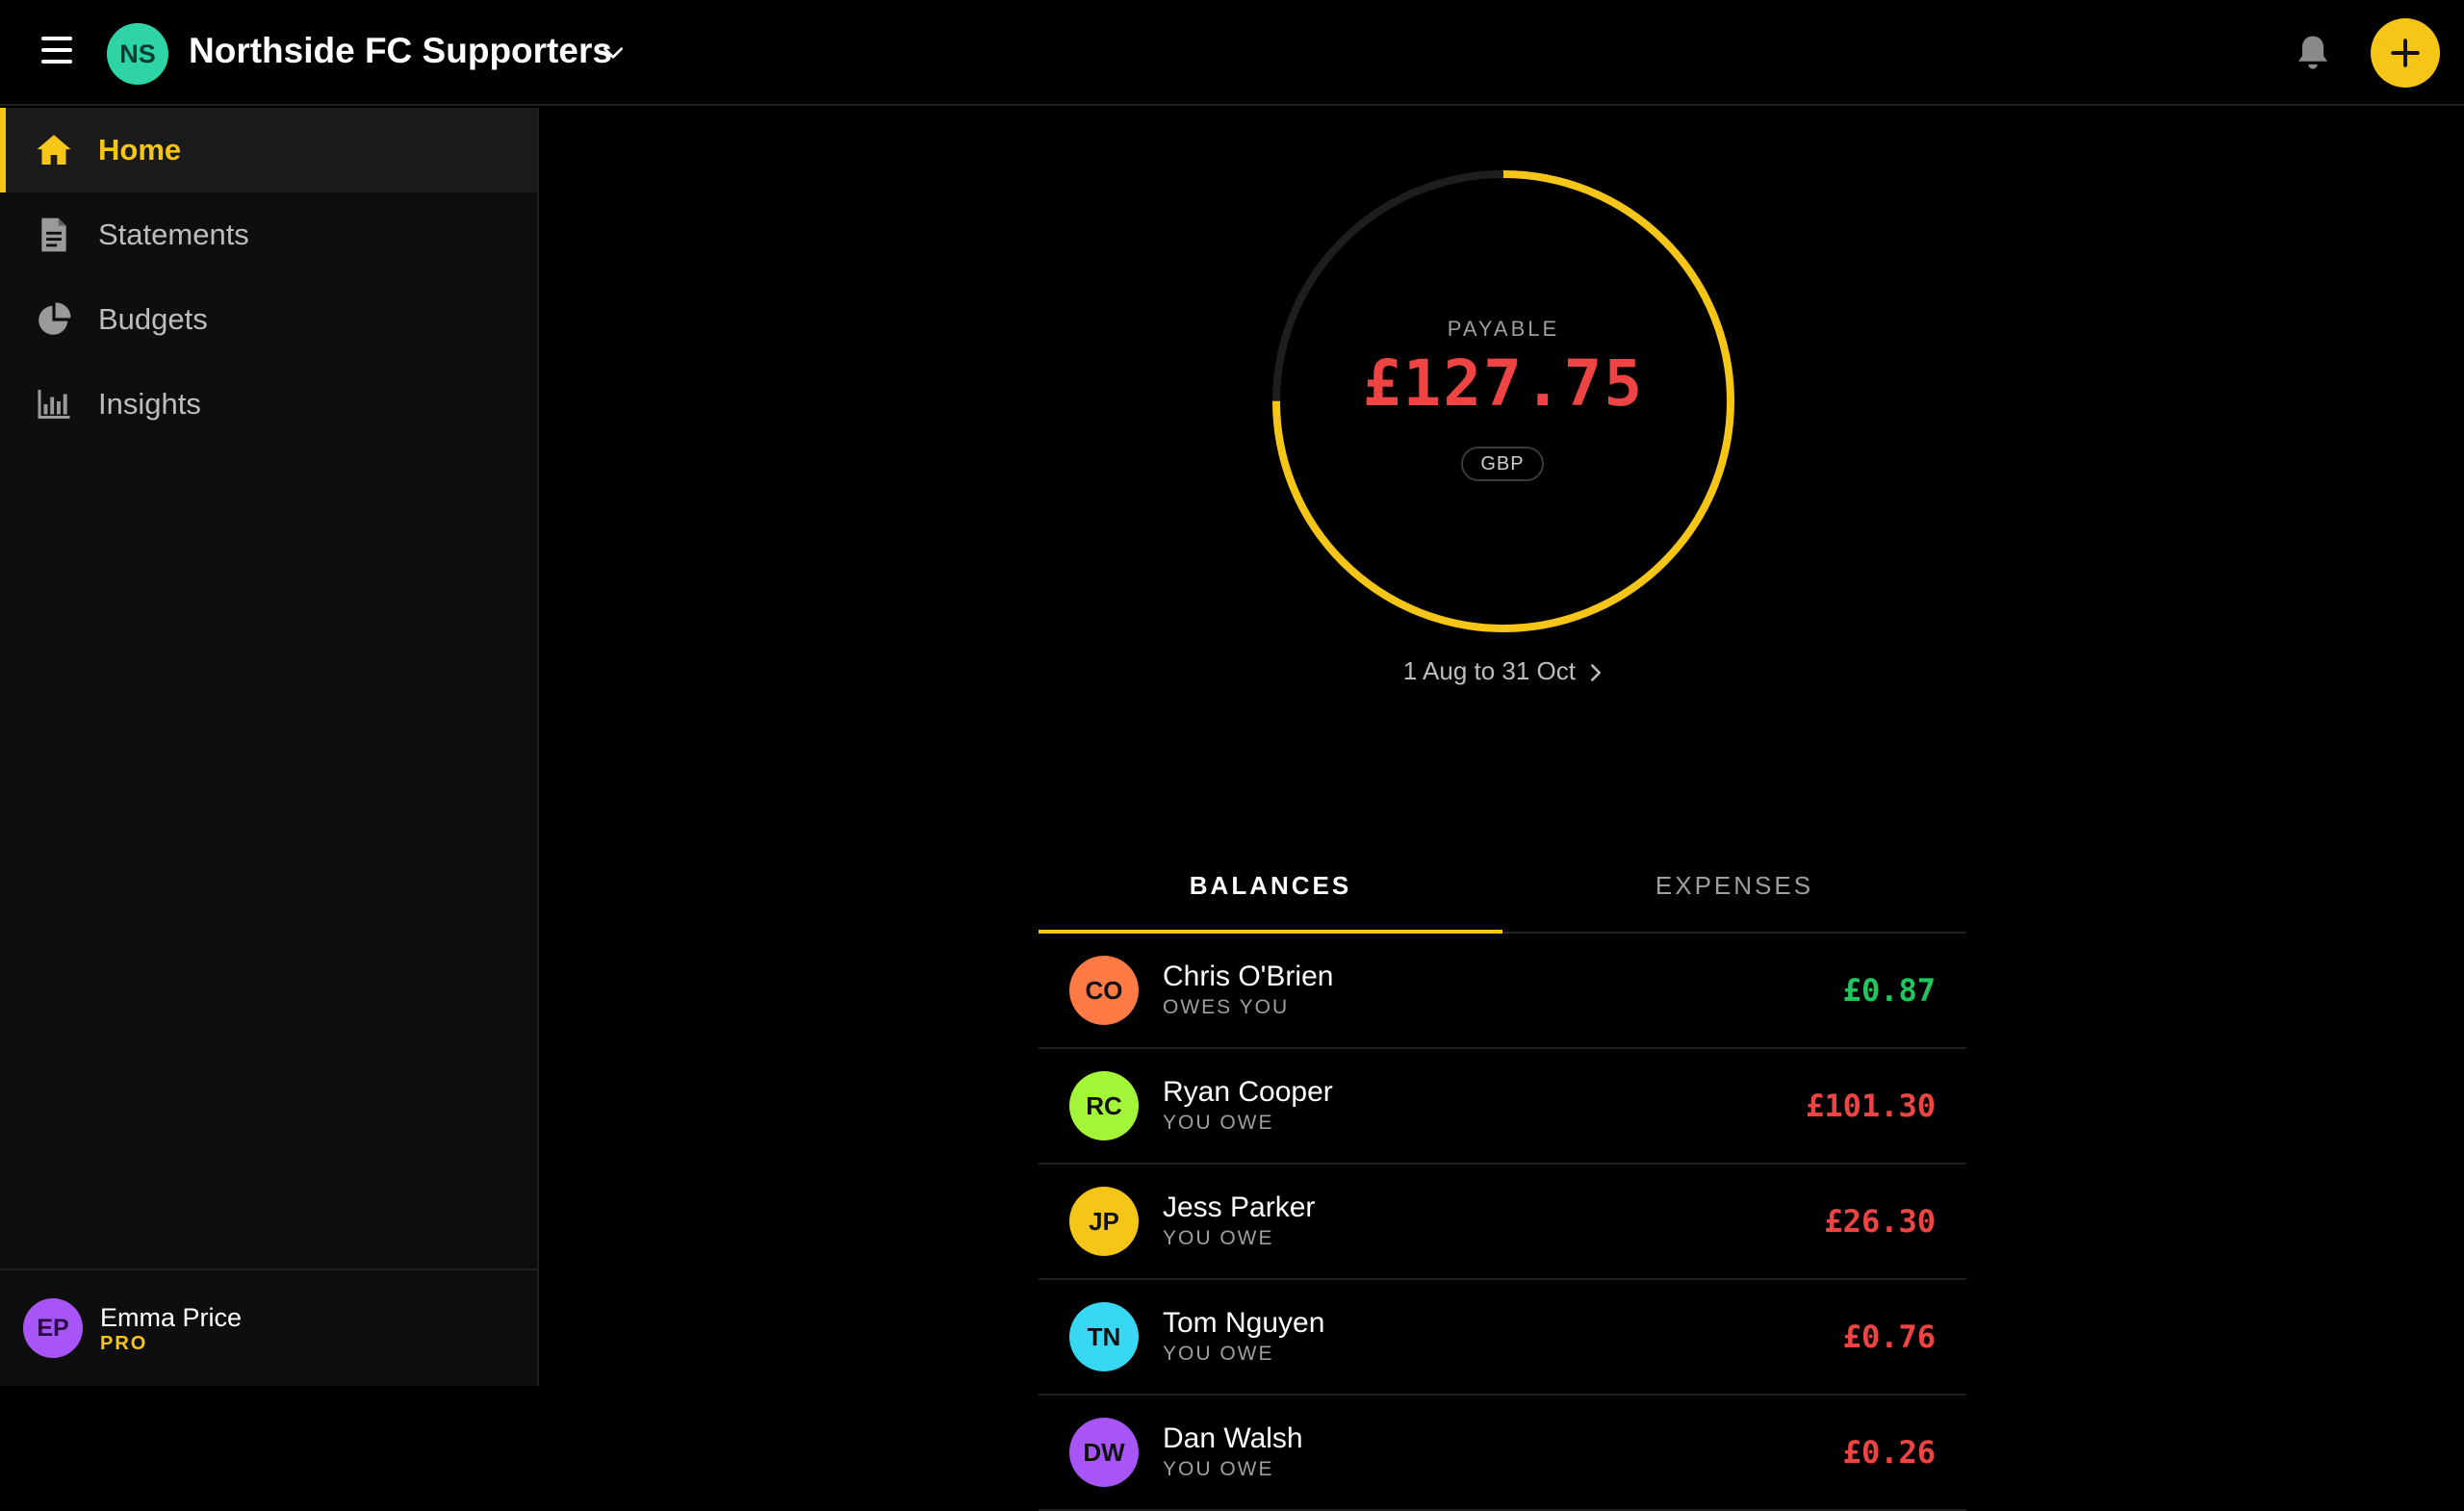 This screenshot has width=2464, height=1511. I want to click on user-name: Emma Price, so click(171, 1317).